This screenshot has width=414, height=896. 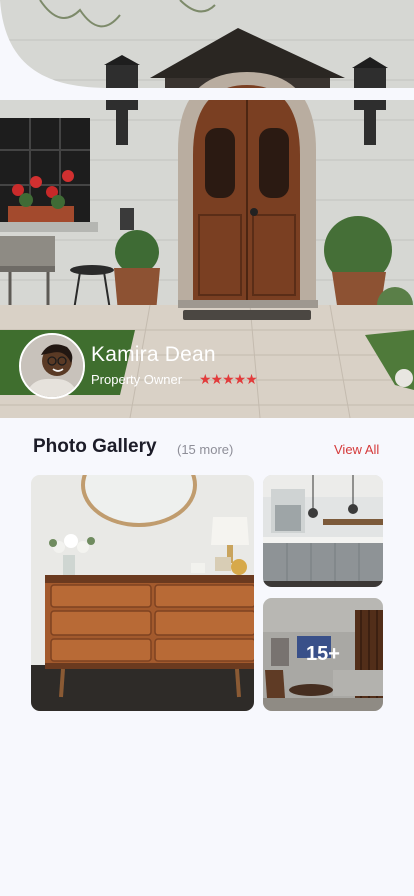 I want to click on owner-profile: Kamira Dean Property Owner ★★★★★, so click(x=169, y=366).